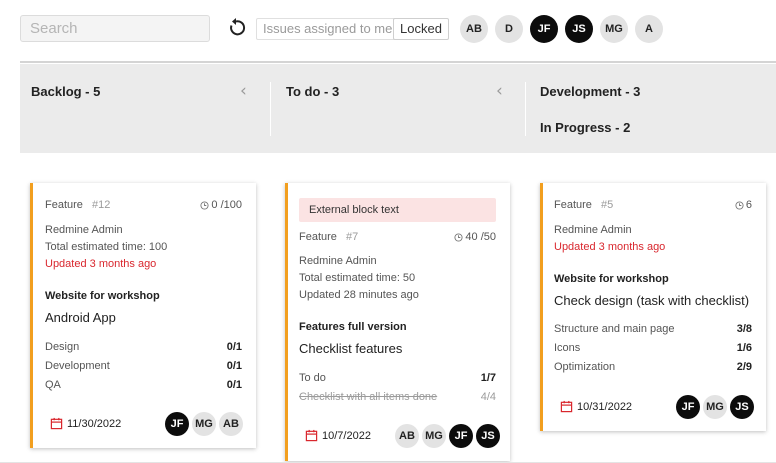 This screenshot has width=776, height=463. I want to click on card-updated: Updated 28 minutes ago, so click(359, 295).